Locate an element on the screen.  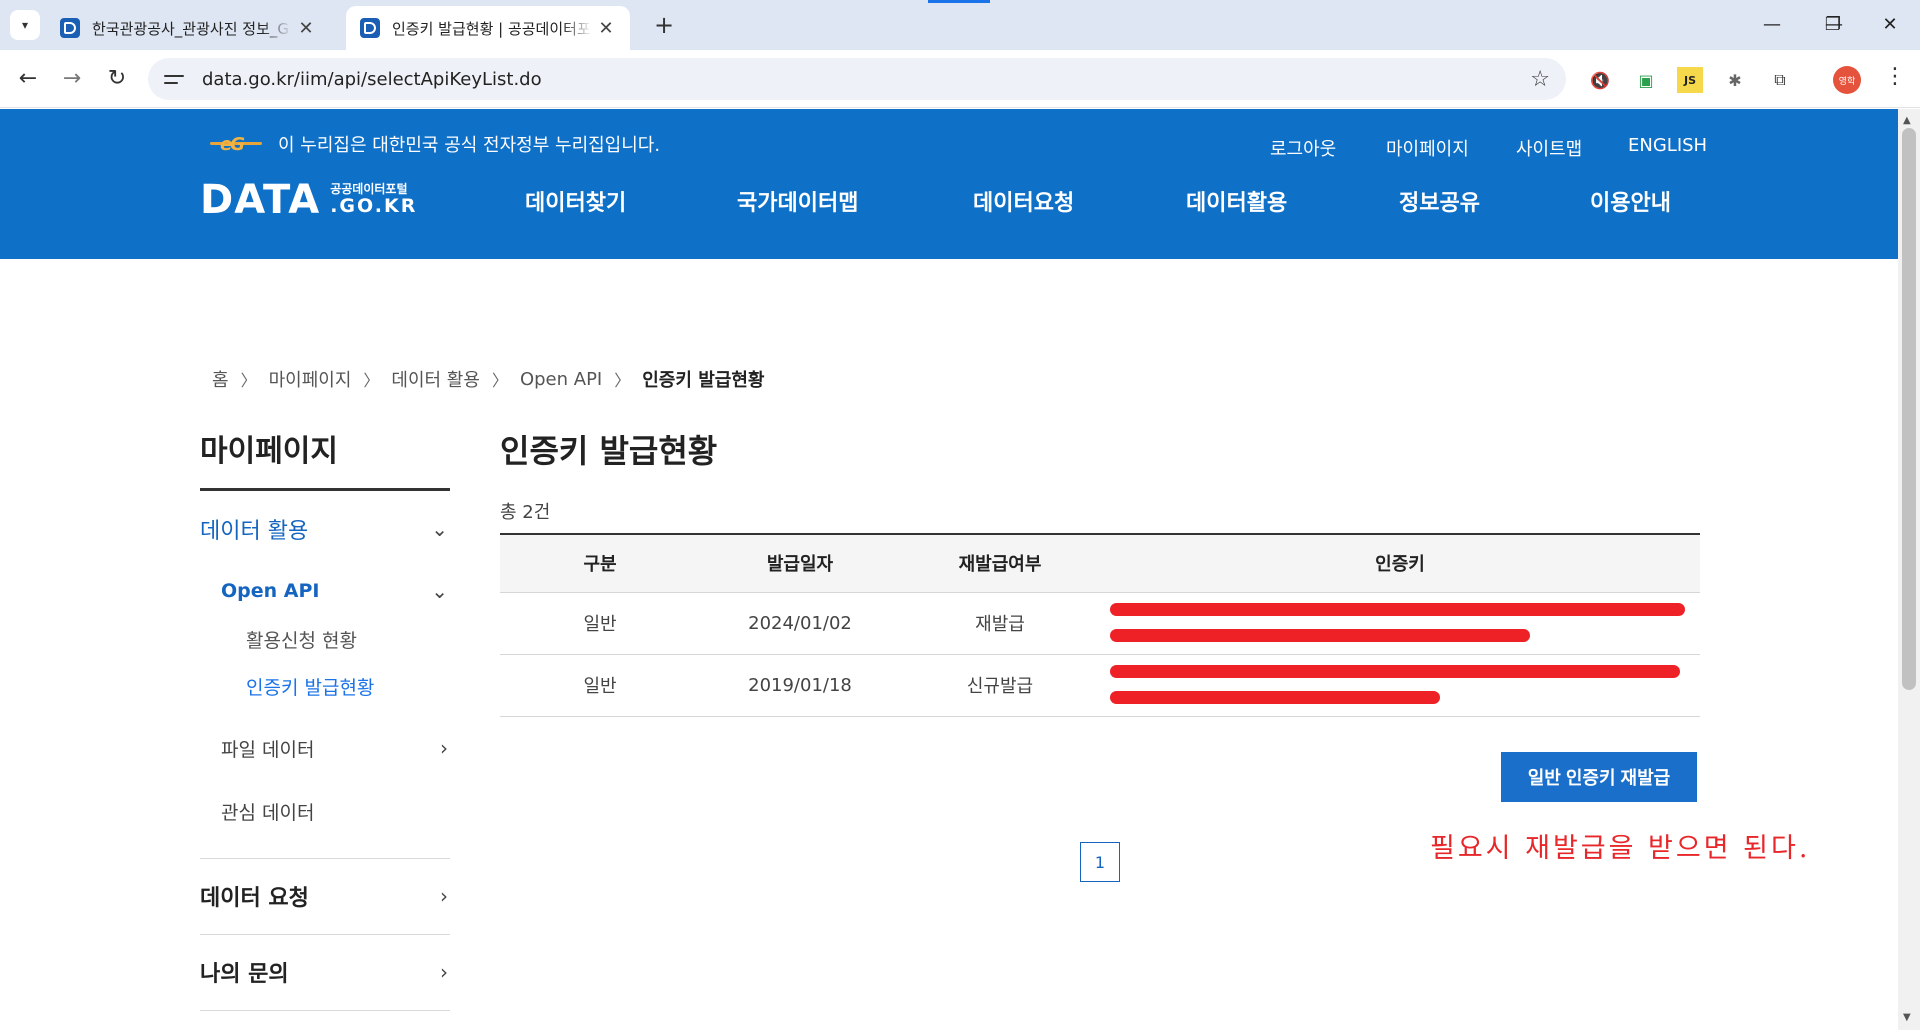
total-count: 총 2건 is located at coordinates (525, 512).